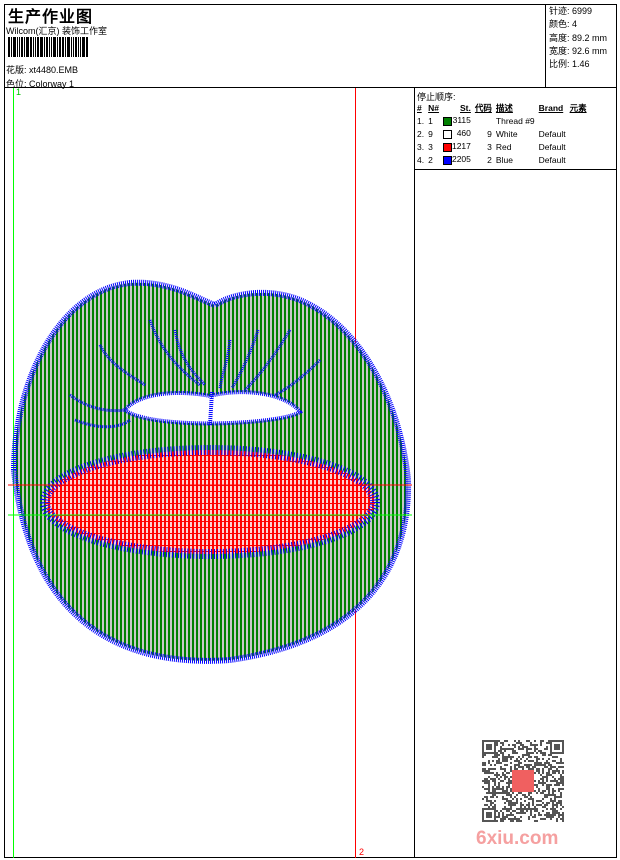  Describe the element at coordinates (569, 64) in the screenshot. I see `design-scale: 比例: 1.46` at that location.